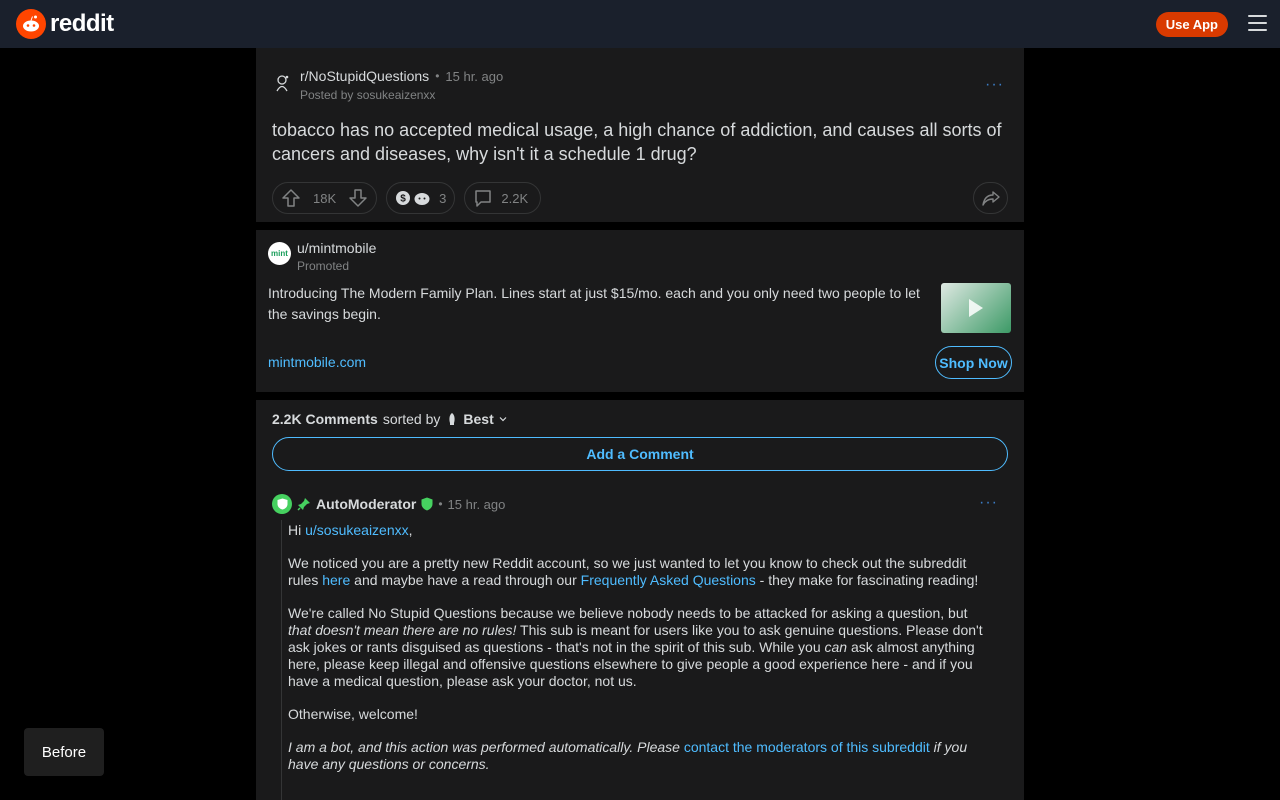 The image size is (1280, 800). Describe the element at coordinates (515, 198) in the screenshot. I see `comments-count: 2.2K` at that location.